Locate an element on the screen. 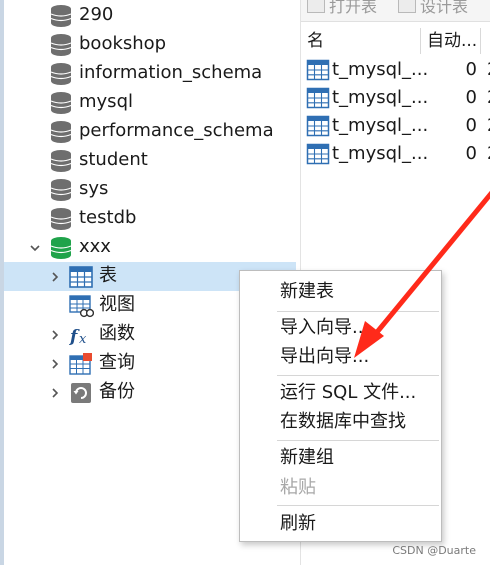 This screenshot has height=565, width=490. db-row-performance-schema: performance_schema is located at coordinates (150, 131).